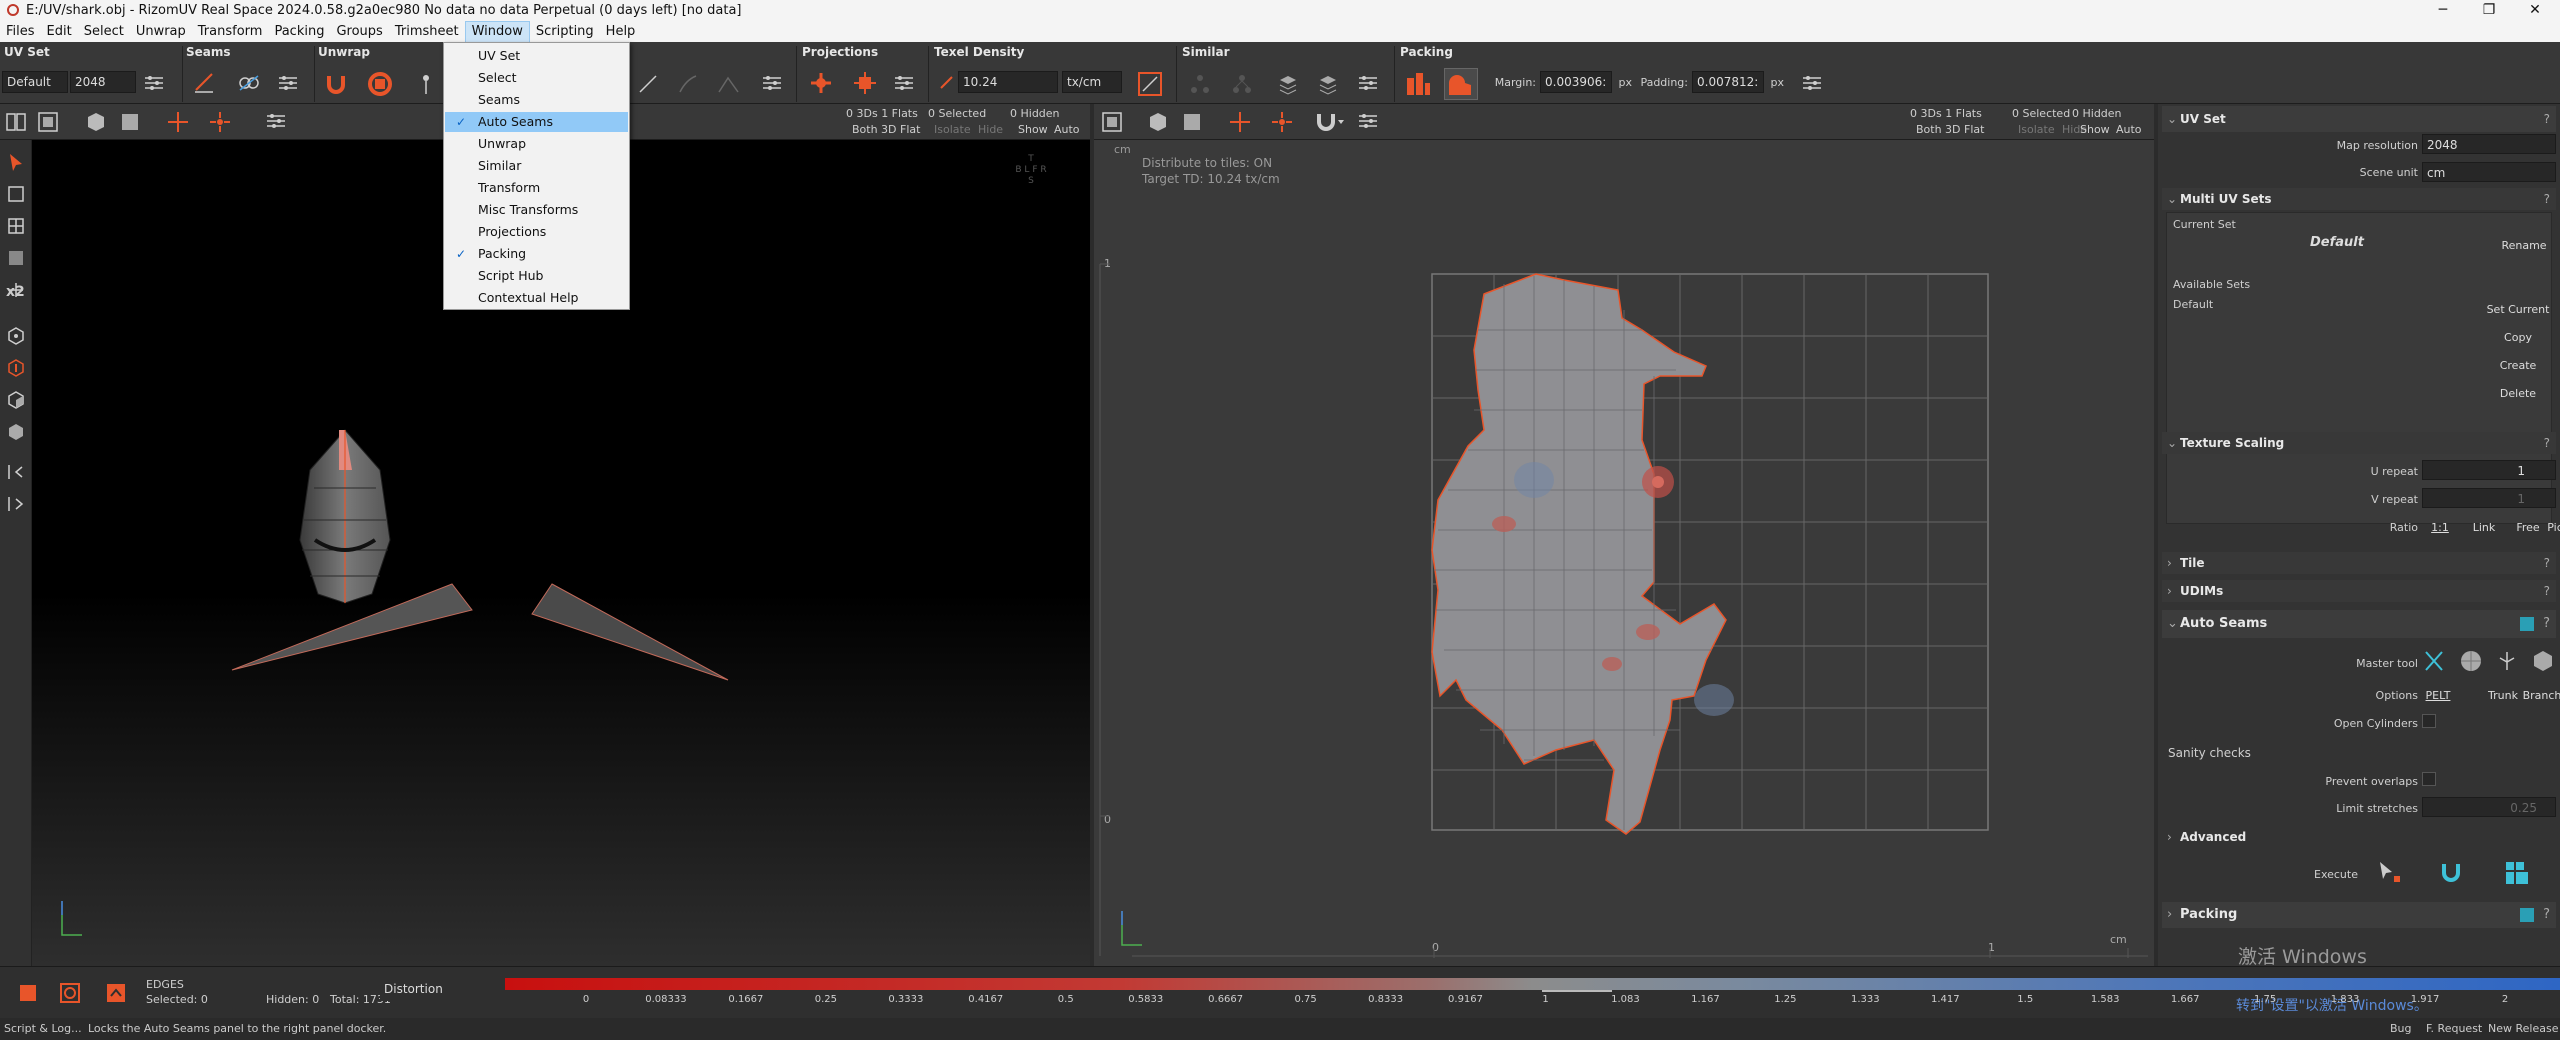  What do you see at coordinates (648, 84) in the screenshot?
I see `straighten-icon` at bounding box center [648, 84].